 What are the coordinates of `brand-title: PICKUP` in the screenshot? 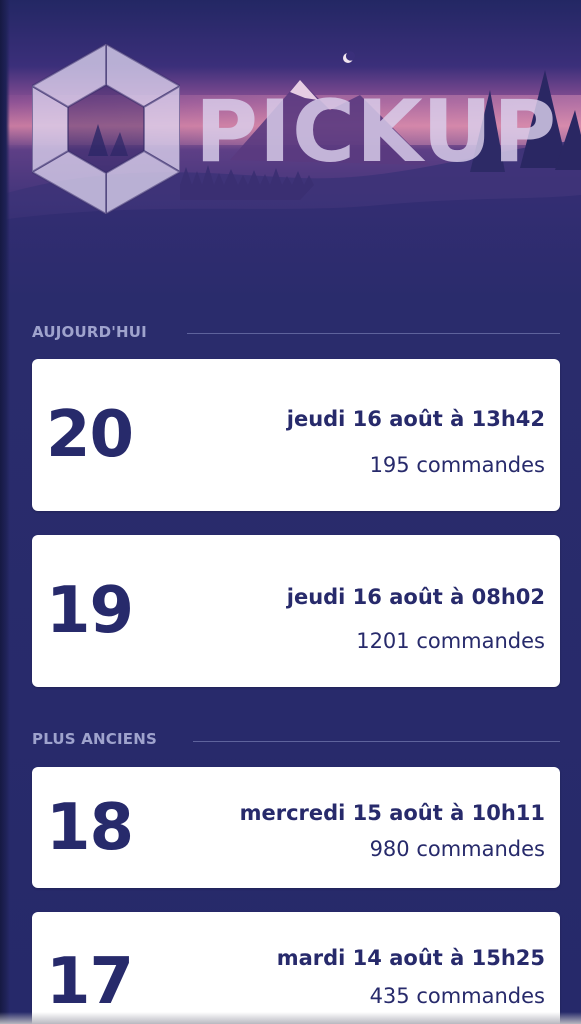 It's located at (376, 132).